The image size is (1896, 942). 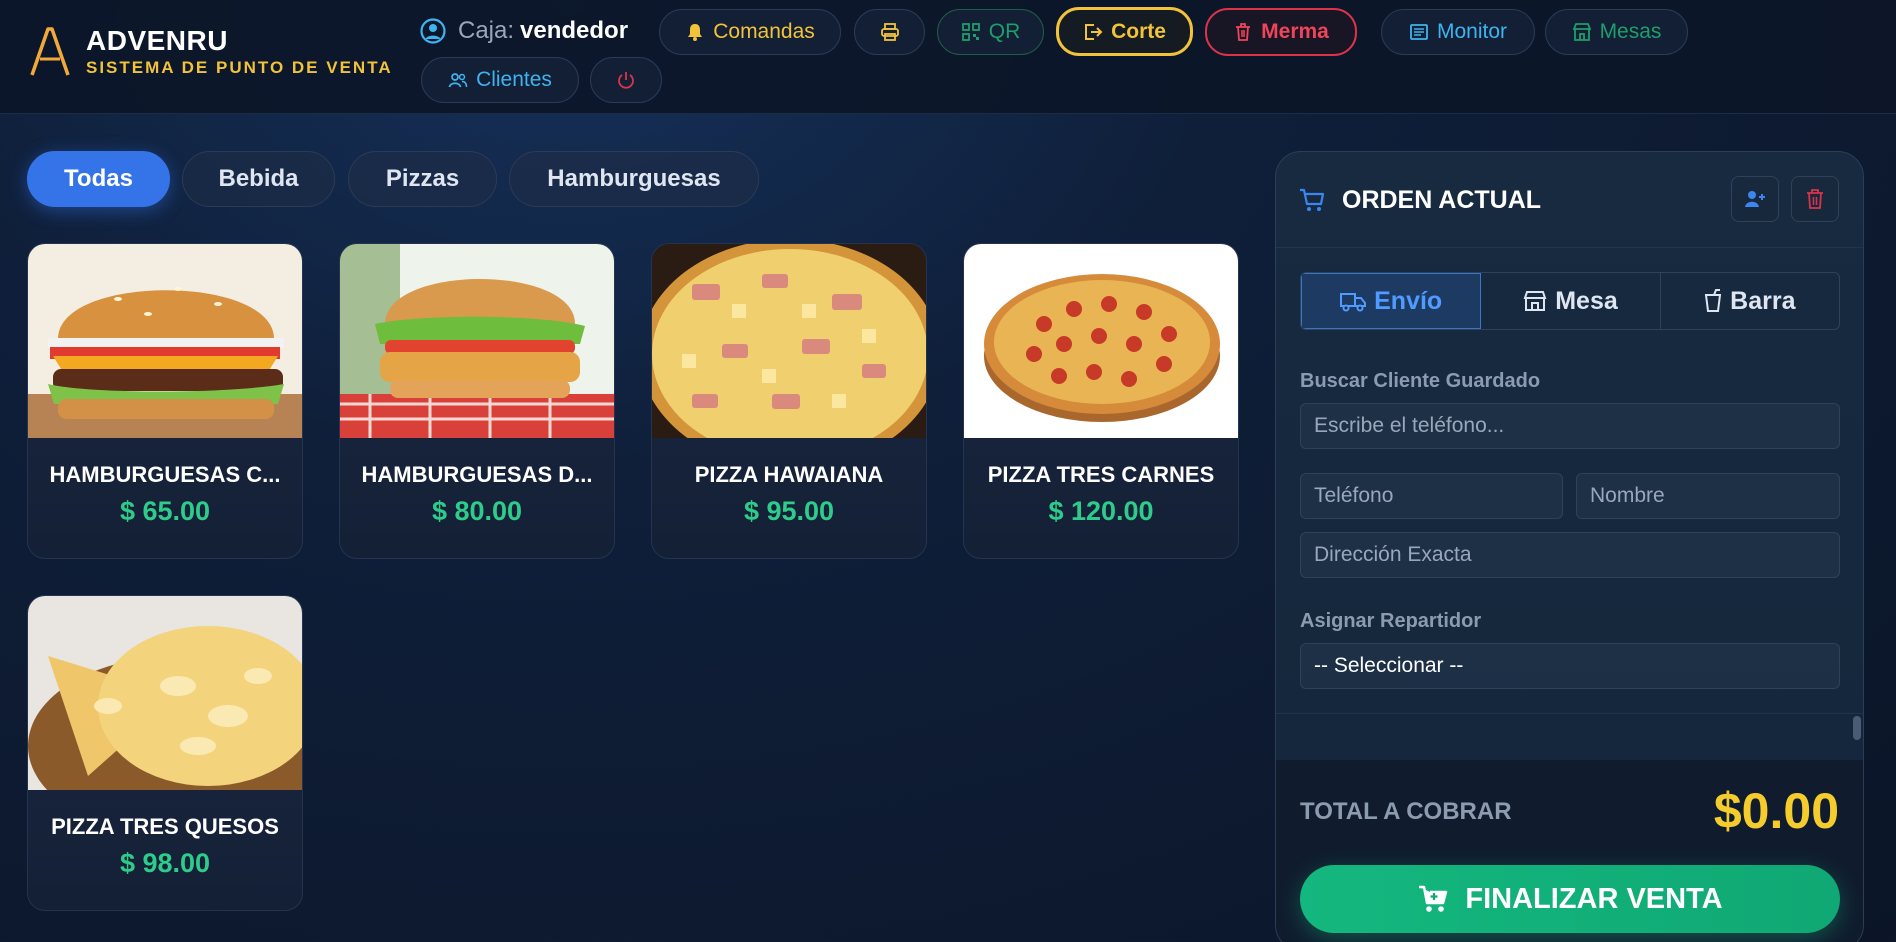 I want to click on panel-scrollbar, so click(x=1857, y=736).